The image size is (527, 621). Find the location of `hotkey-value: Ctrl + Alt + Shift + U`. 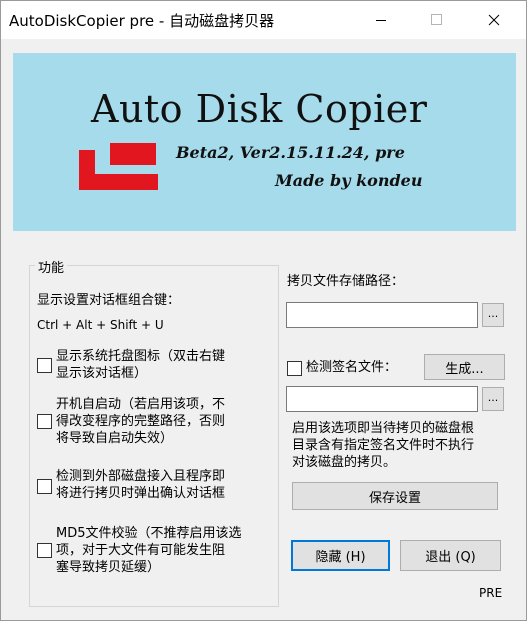

hotkey-value: Ctrl + Alt + Shift + U is located at coordinates (100, 325).